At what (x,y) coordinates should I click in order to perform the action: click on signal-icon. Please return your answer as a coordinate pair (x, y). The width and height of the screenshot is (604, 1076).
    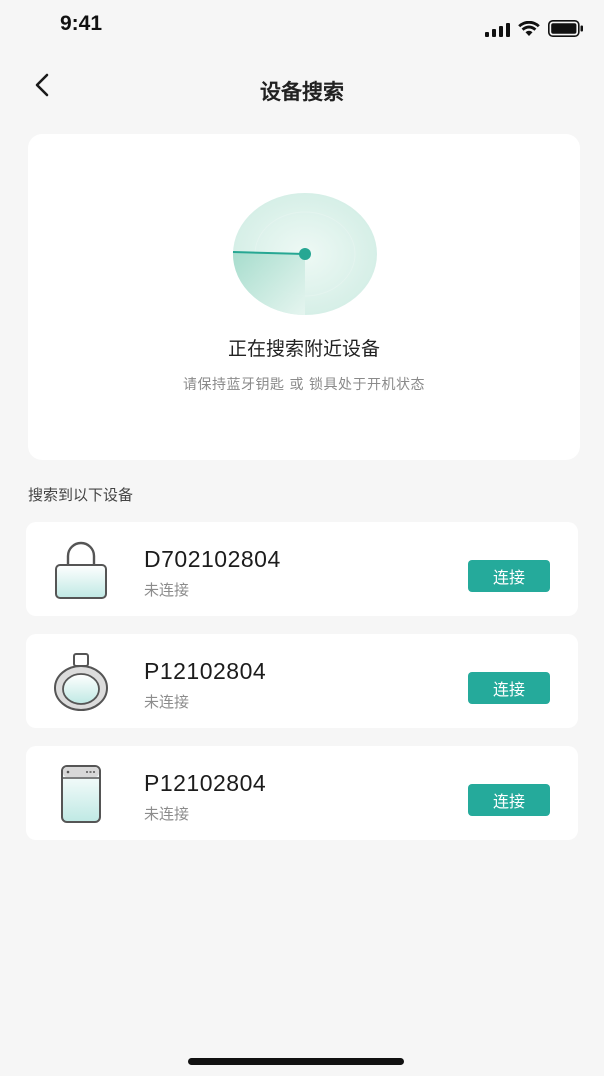
    Looking at the image, I should click on (497, 29).